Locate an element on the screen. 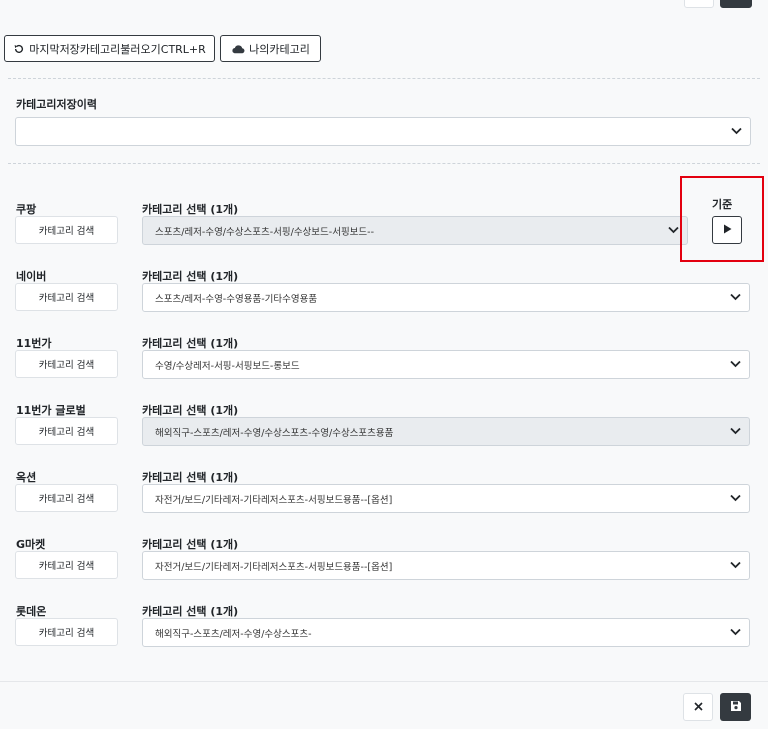  footer-divider is located at coordinates (384, 681).